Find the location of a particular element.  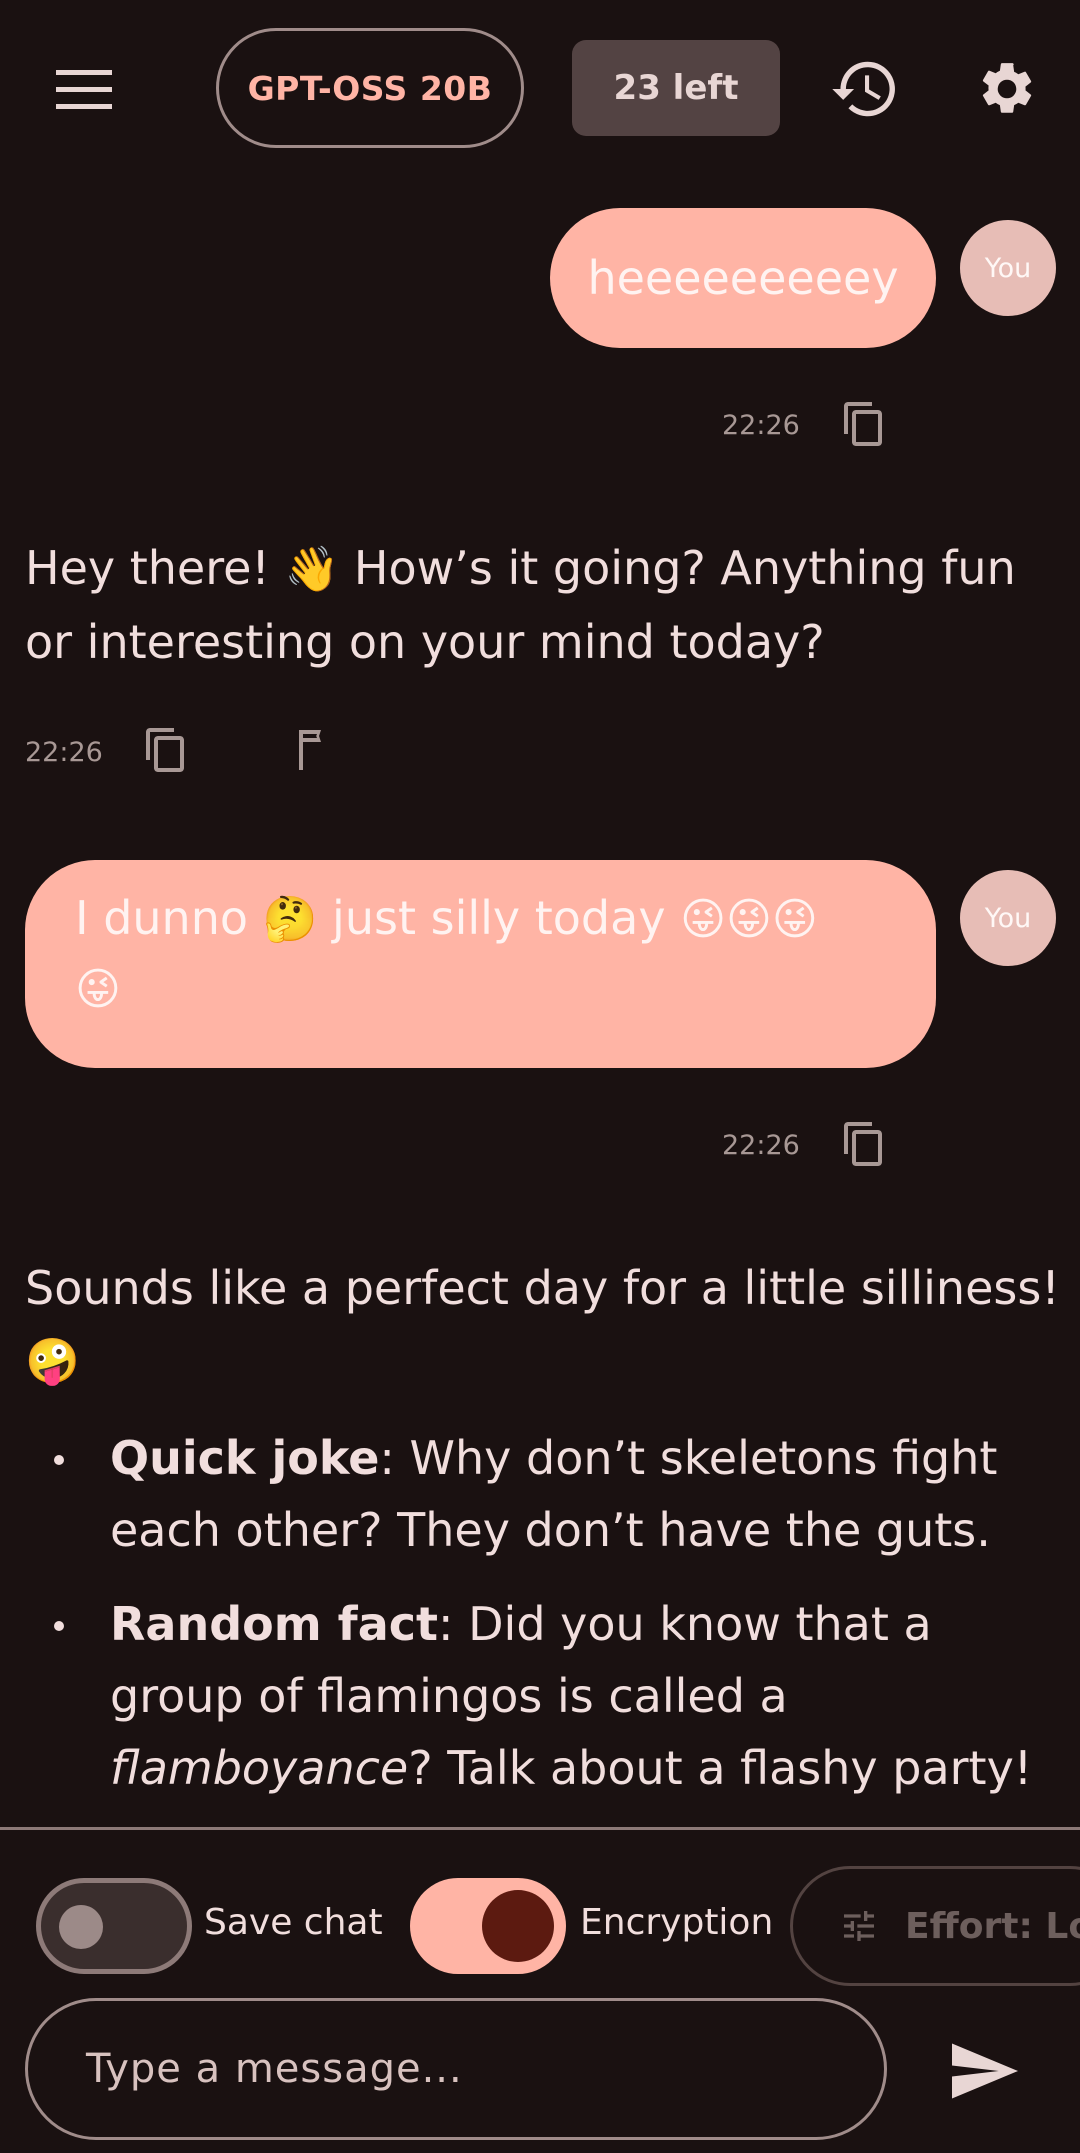

encryption-toggle is located at coordinates (488, 1926).